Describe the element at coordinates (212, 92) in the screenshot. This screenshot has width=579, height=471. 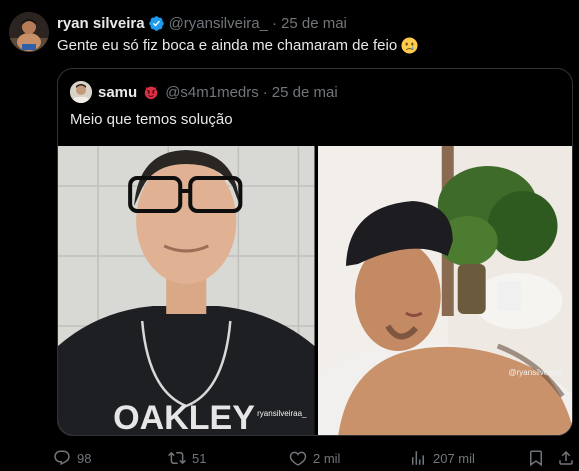
I see `quoted-author-handle: @s4m1medrs` at that location.